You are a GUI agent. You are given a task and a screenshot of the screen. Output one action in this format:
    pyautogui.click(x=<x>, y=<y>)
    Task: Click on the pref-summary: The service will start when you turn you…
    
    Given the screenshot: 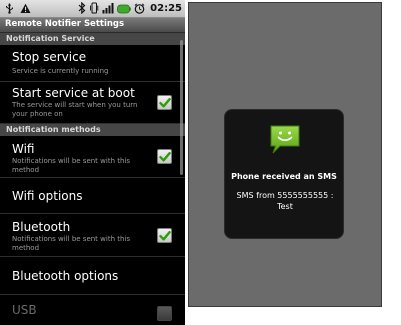 What is the action you would take?
    pyautogui.click(x=75, y=109)
    